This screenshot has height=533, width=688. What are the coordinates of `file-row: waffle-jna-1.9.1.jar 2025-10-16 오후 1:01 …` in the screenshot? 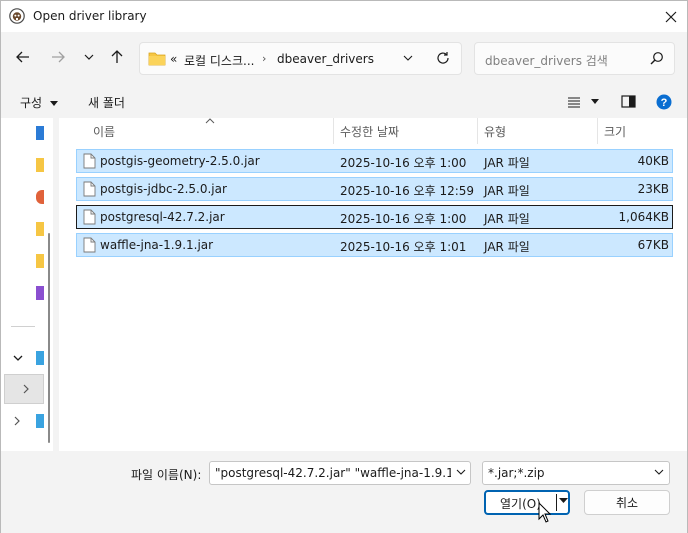 It's located at (374, 245).